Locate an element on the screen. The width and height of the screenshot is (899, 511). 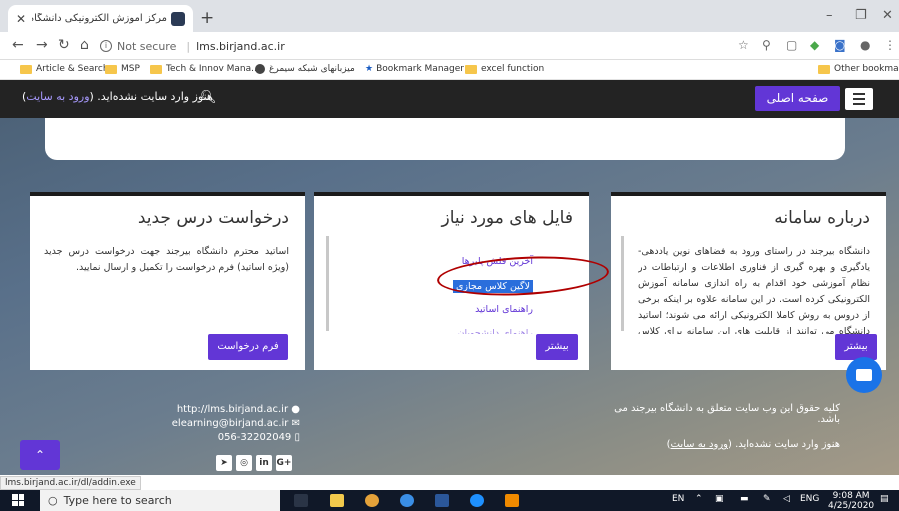
request-form-button: فرم درخواست is located at coordinates (248, 347).